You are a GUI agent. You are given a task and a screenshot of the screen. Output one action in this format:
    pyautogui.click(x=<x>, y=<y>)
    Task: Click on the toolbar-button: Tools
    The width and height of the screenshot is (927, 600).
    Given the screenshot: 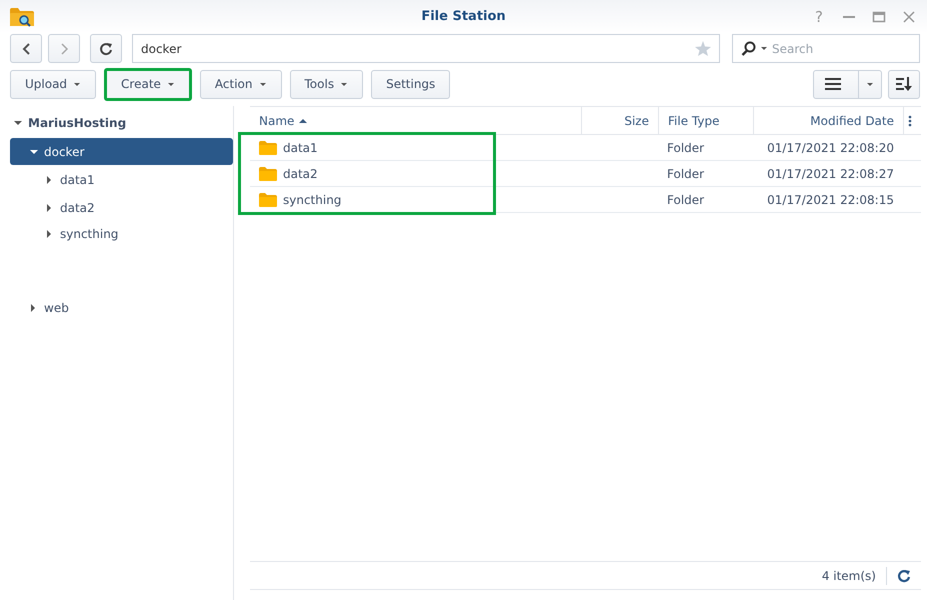 What is the action you would take?
    pyautogui.click(x=327, y=84)
    